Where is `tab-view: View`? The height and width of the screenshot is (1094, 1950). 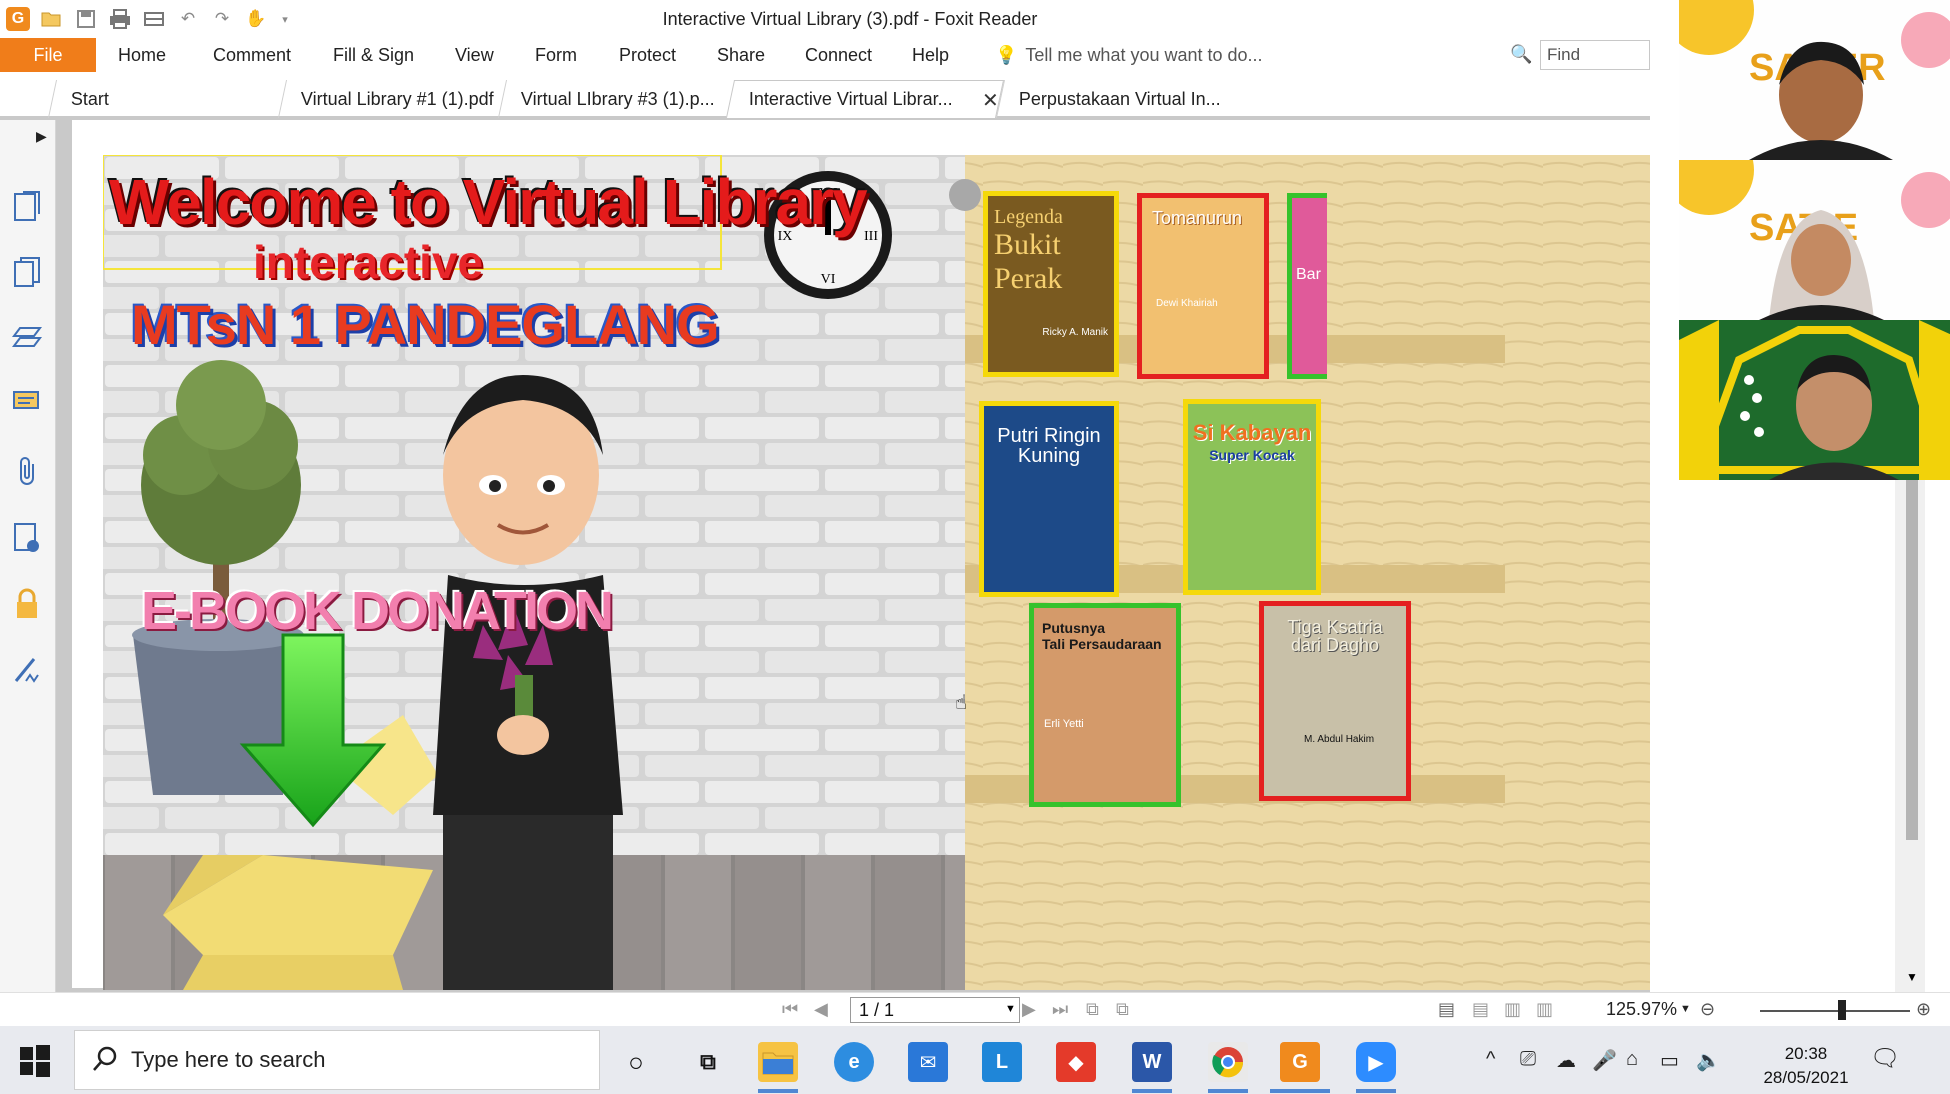
tab-view: View is located at coordinates (474, 55).